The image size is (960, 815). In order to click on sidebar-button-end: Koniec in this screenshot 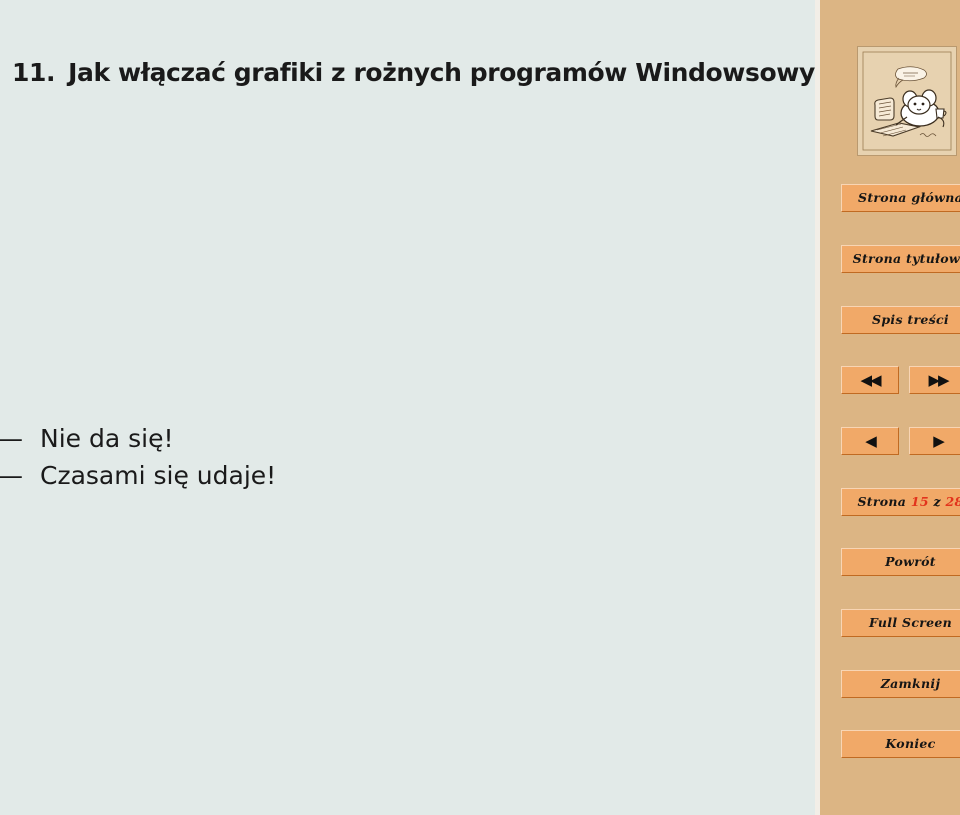, I will do `click(900, 744)`.